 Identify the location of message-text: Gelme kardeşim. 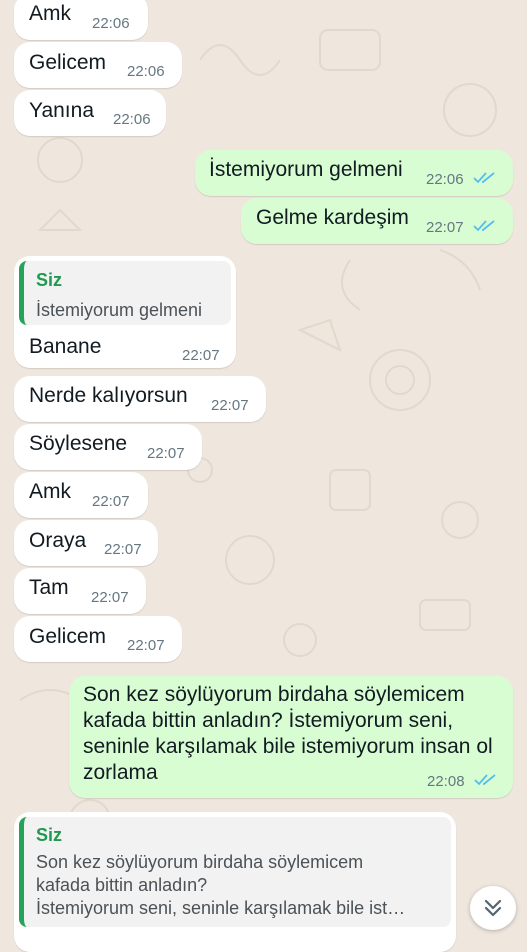
(332, 217).